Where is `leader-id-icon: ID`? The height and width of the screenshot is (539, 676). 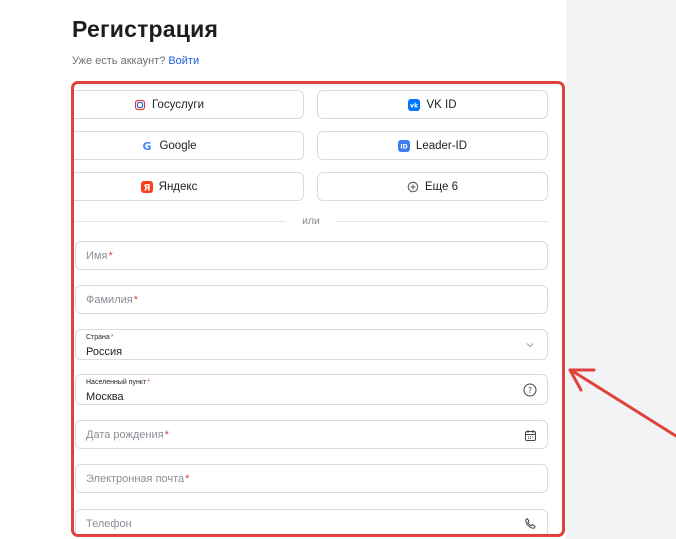
leader-id-icon: ID is located at coordinates (403, 145).